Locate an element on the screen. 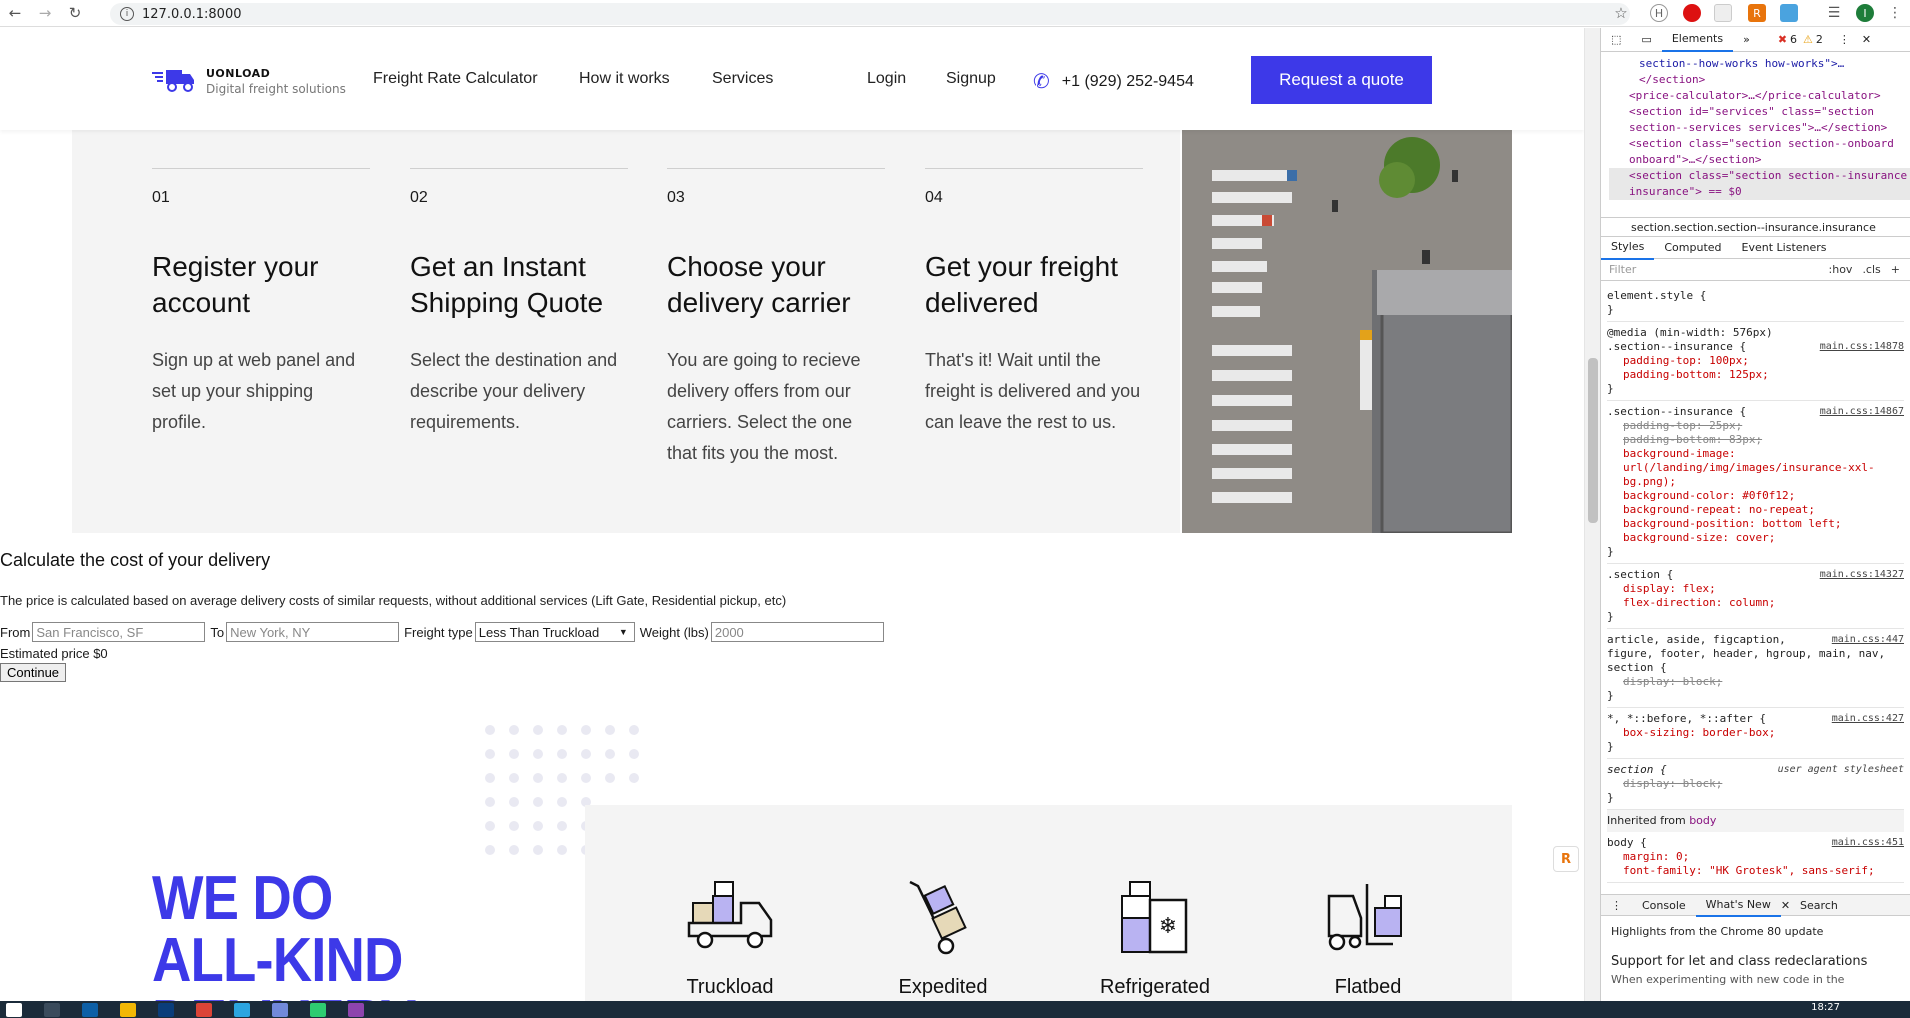  nav-how-it-works: How it works is located at coordinates (624, 79).